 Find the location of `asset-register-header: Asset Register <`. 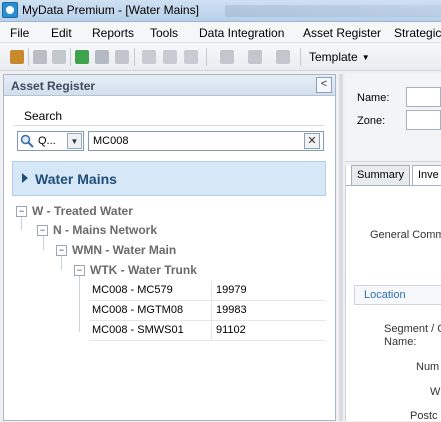

asset-register-header: Asset Register < is located at coordinates (169, 85).